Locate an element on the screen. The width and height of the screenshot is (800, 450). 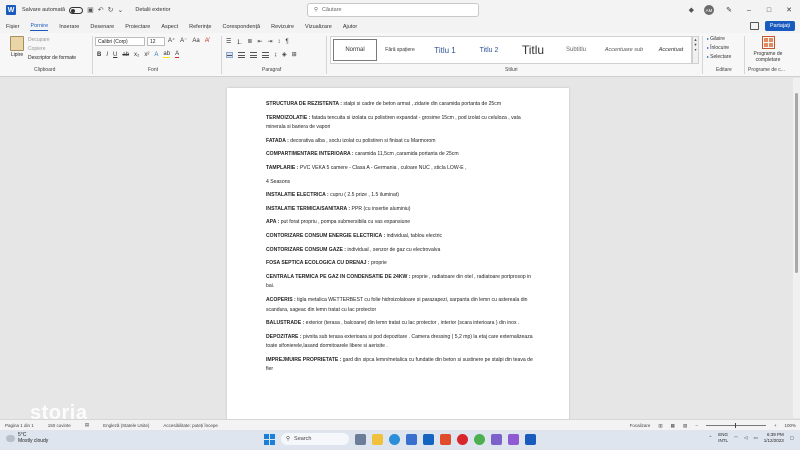
cut-button: Decupare is located at coordinates (52, 40).